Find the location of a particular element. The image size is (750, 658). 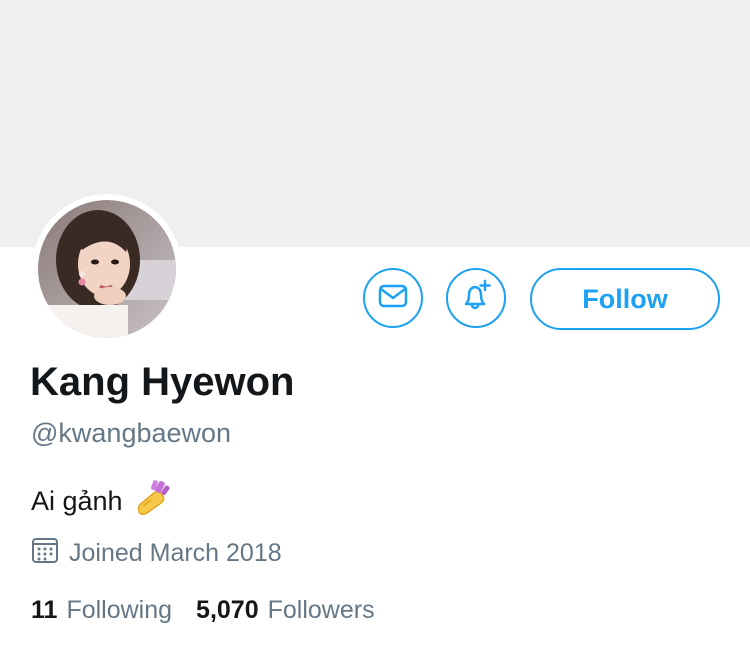

bell-plus-icon is located at coordinates (476, 298).